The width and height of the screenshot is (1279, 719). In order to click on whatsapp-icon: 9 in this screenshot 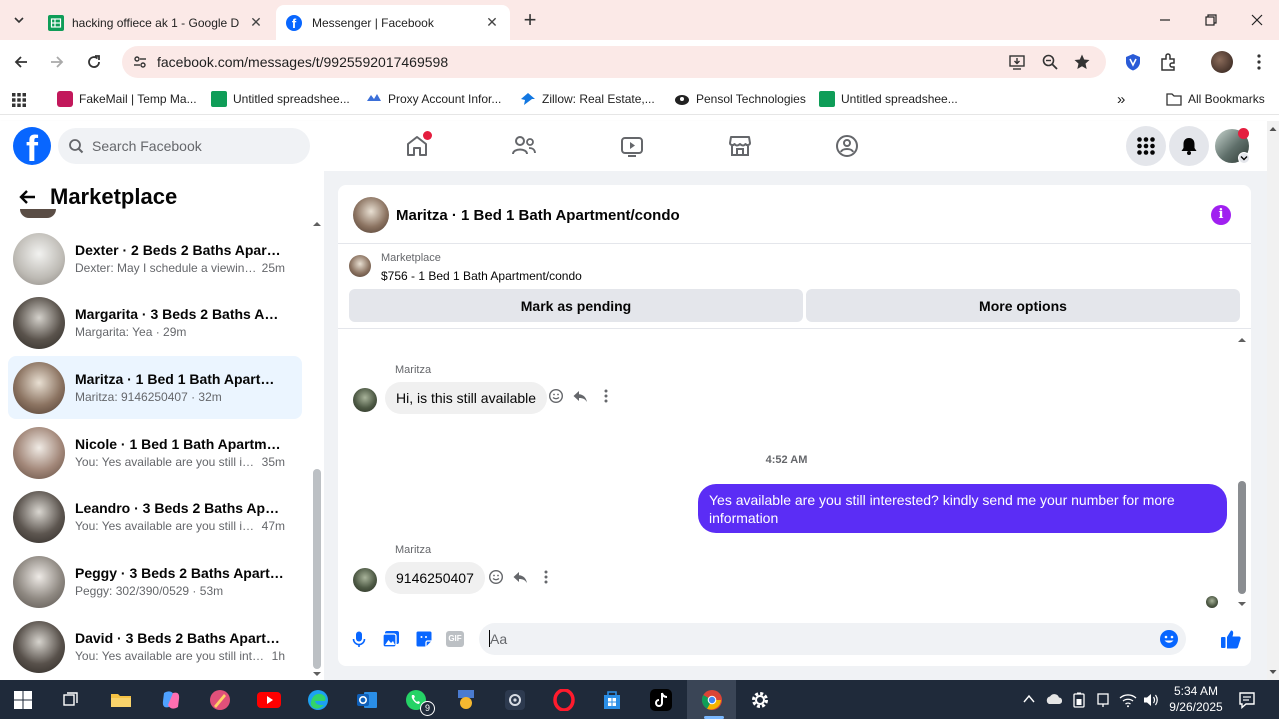, I will do `click(418, 700)`.